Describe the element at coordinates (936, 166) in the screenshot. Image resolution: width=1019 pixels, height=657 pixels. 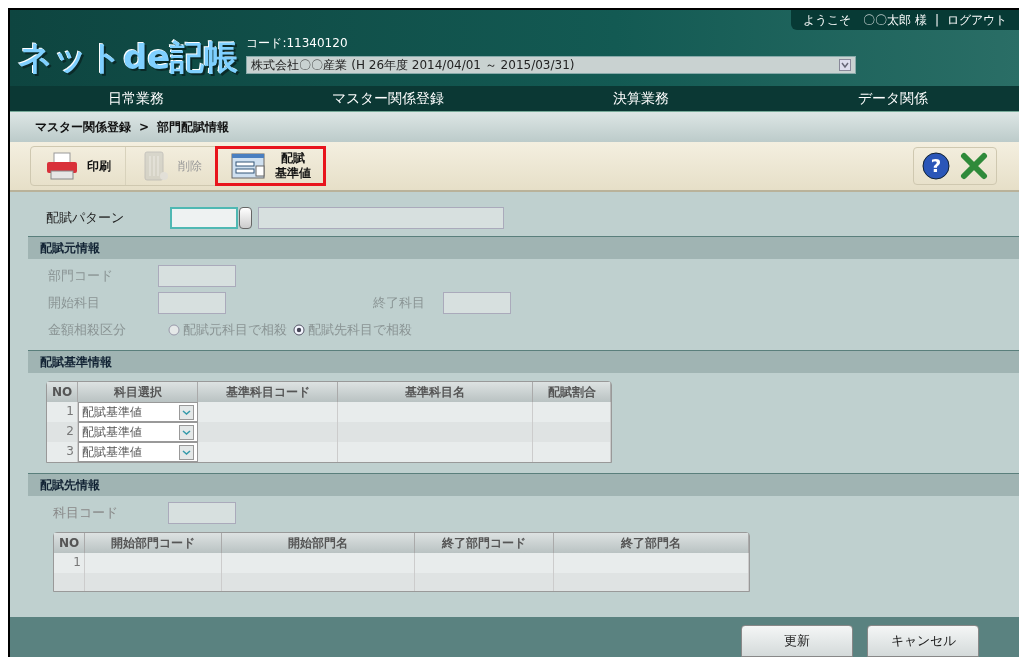
I see `help-icon: ?` at that location.